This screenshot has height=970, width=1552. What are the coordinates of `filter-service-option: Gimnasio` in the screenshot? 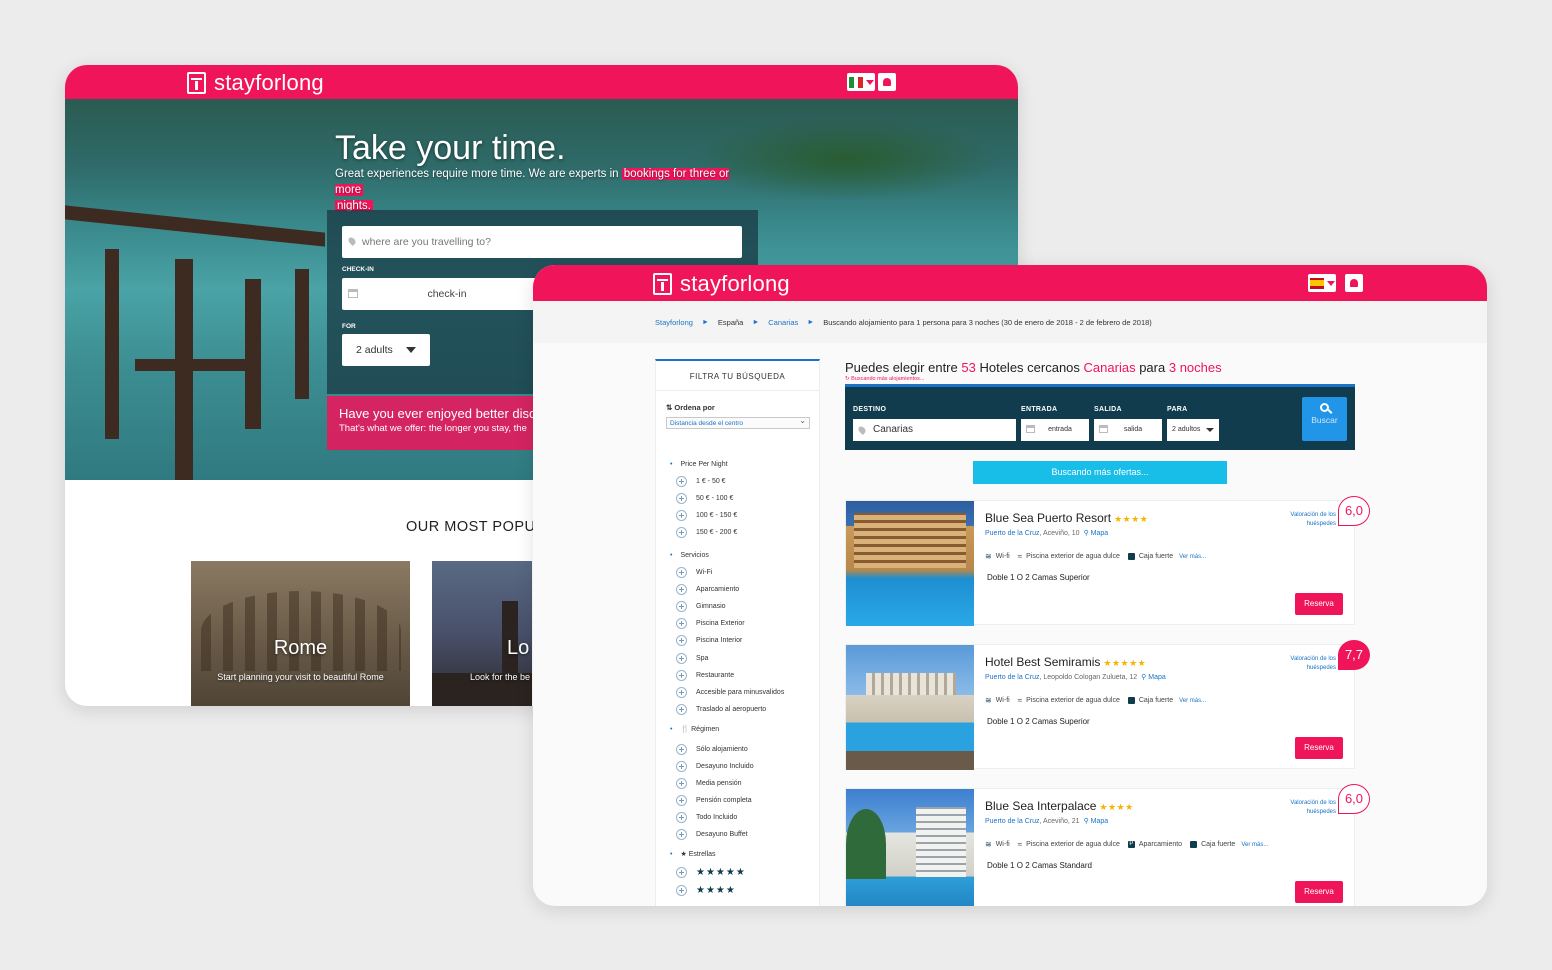 It's located at (701, 606).